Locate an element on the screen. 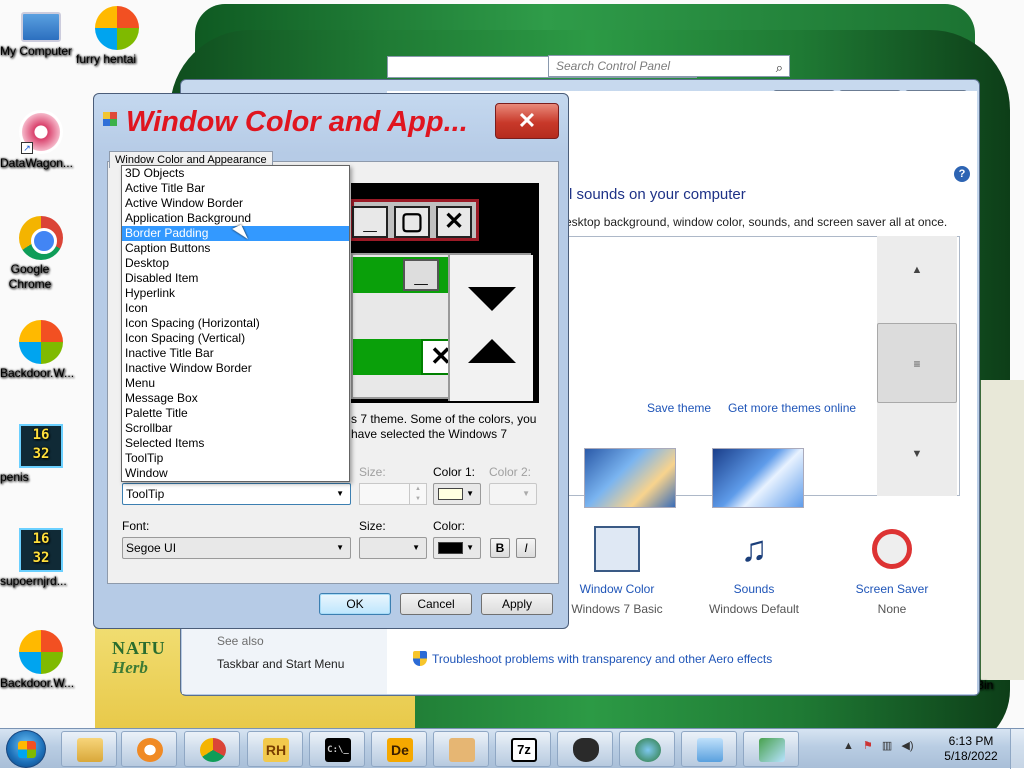 This screenshot has width=1024, height=769. dialog-close-button: ✕ is located at coordinates (527, 121).